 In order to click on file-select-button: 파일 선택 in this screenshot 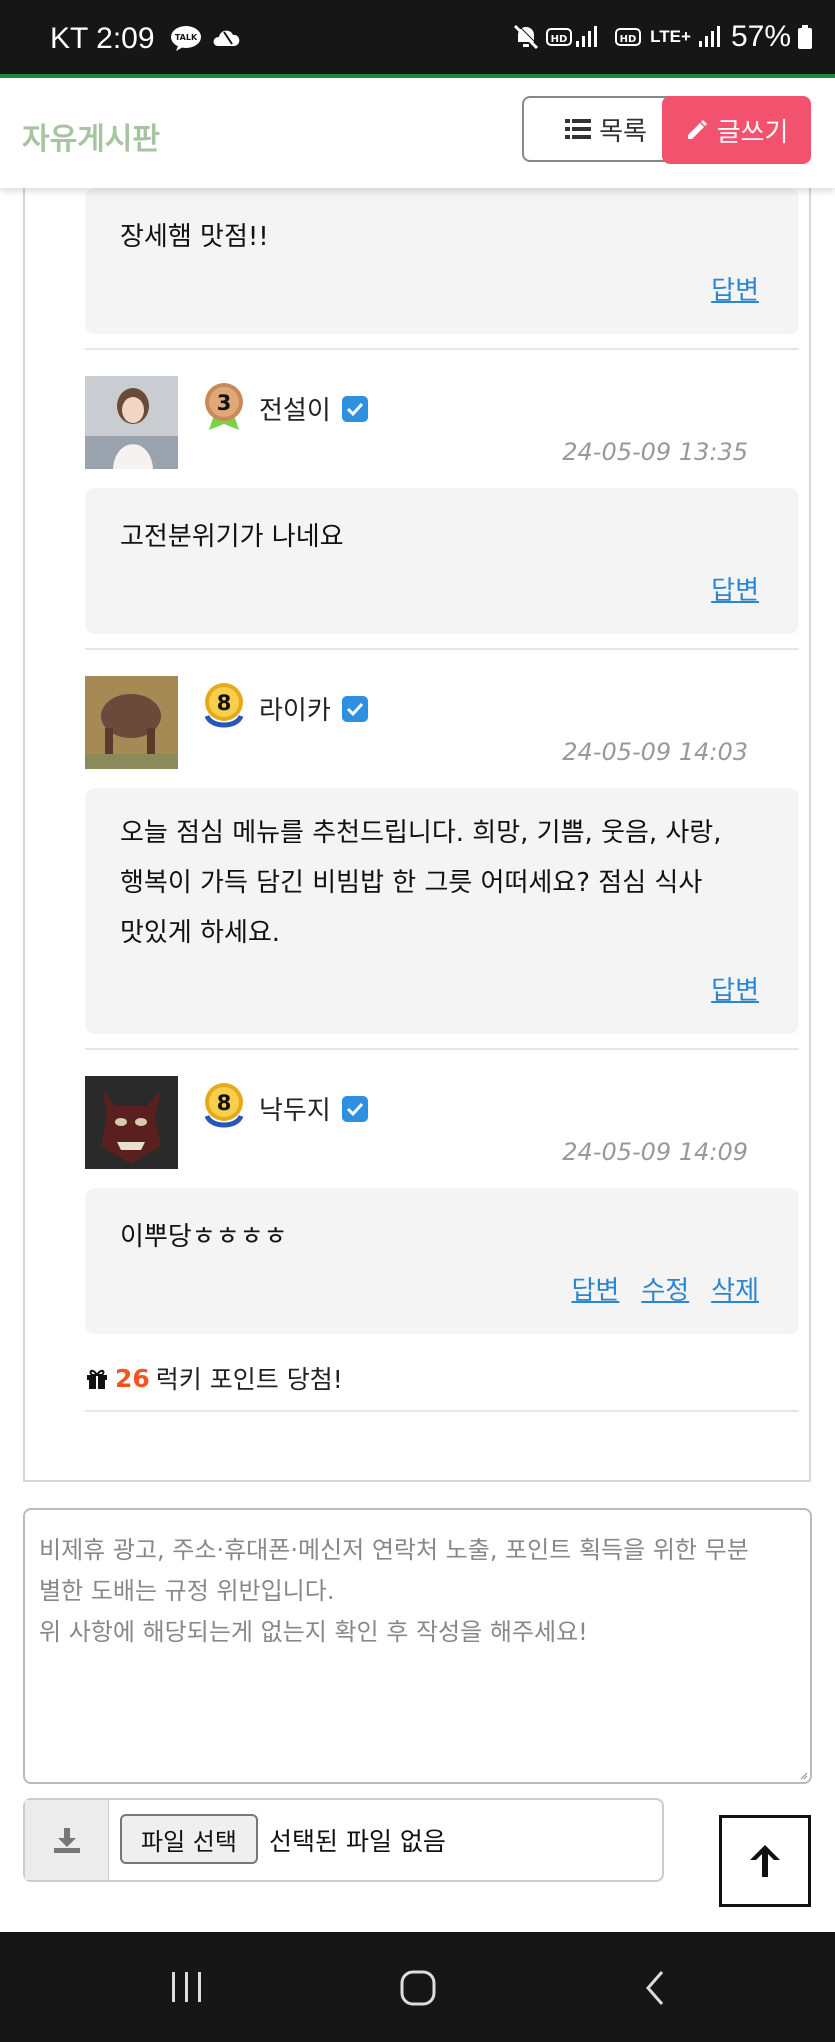, I will do `click(189, 1839)`.